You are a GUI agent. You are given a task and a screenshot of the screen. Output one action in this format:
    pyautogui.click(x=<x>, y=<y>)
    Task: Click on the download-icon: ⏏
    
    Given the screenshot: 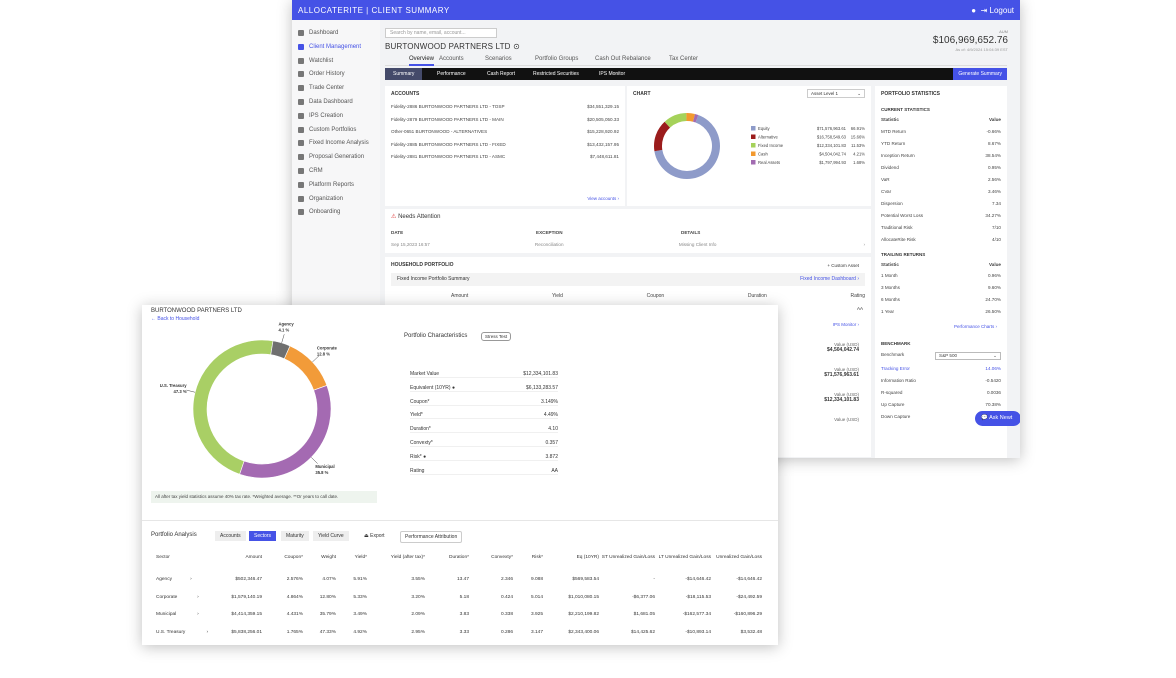 What is the action you would take?
    pyautogui.click(x=366, y=536)
    